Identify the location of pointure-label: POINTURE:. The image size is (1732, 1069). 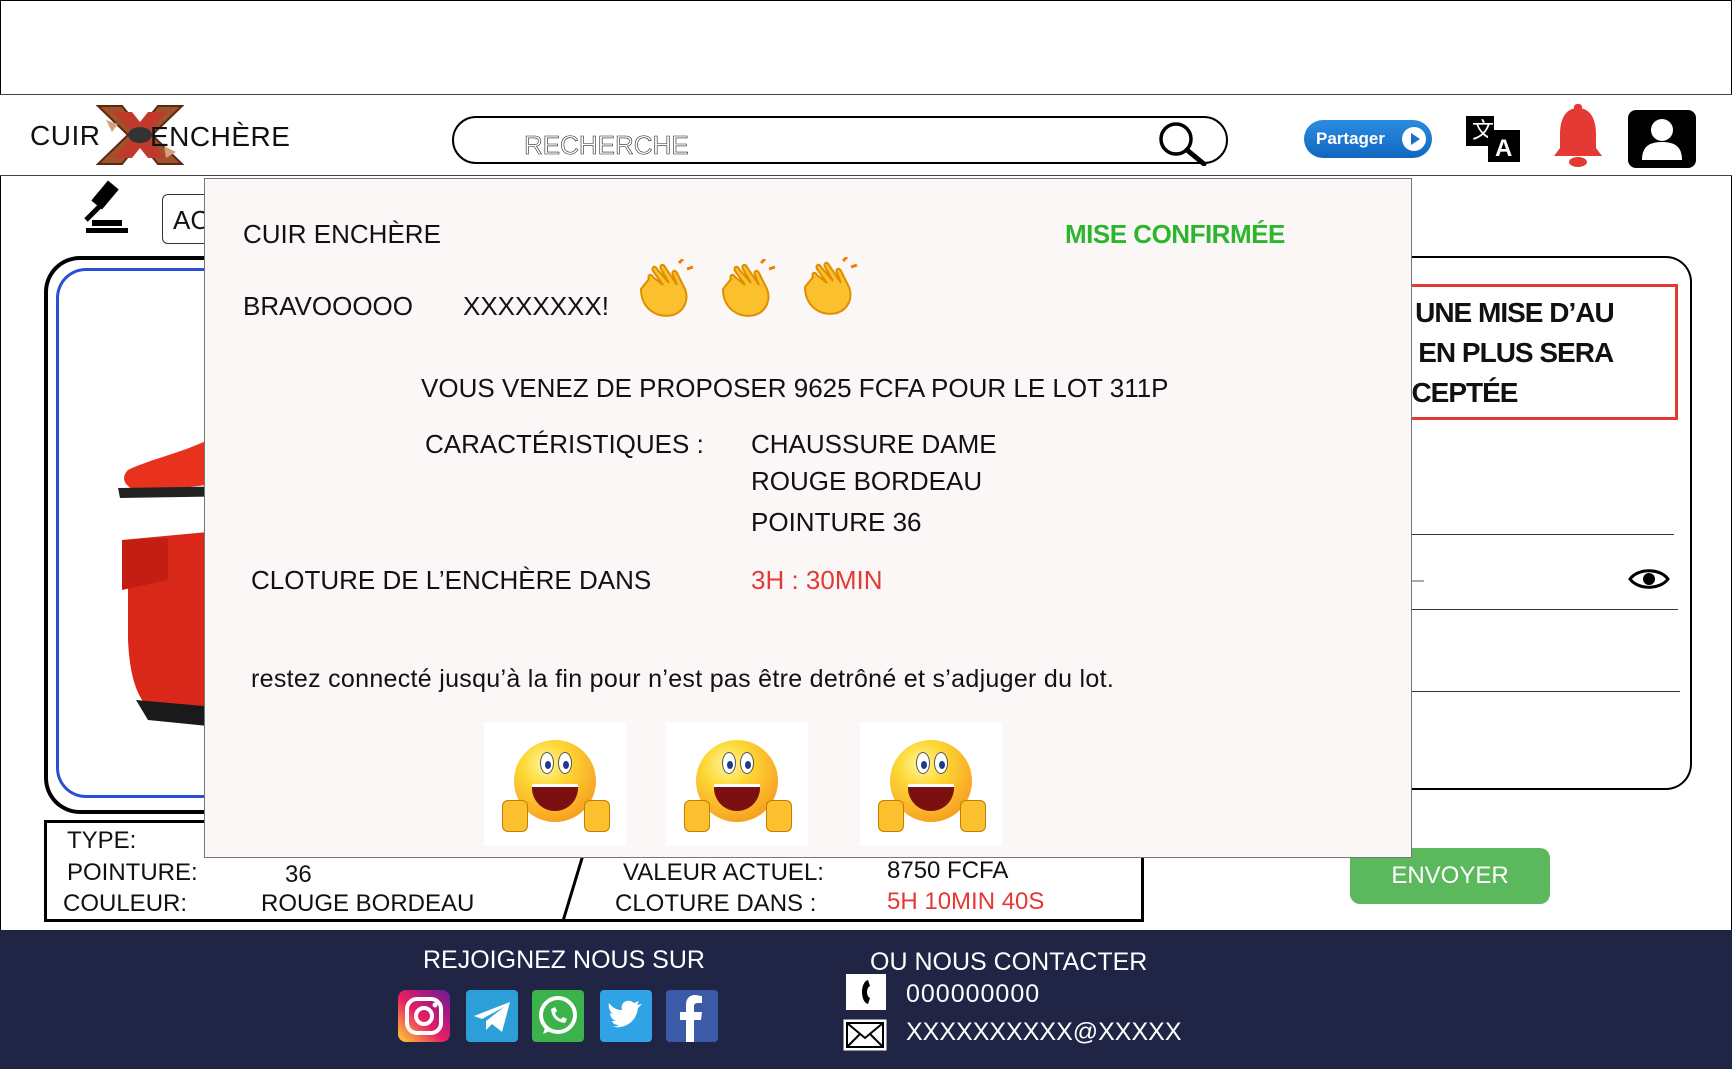
(132, 872).